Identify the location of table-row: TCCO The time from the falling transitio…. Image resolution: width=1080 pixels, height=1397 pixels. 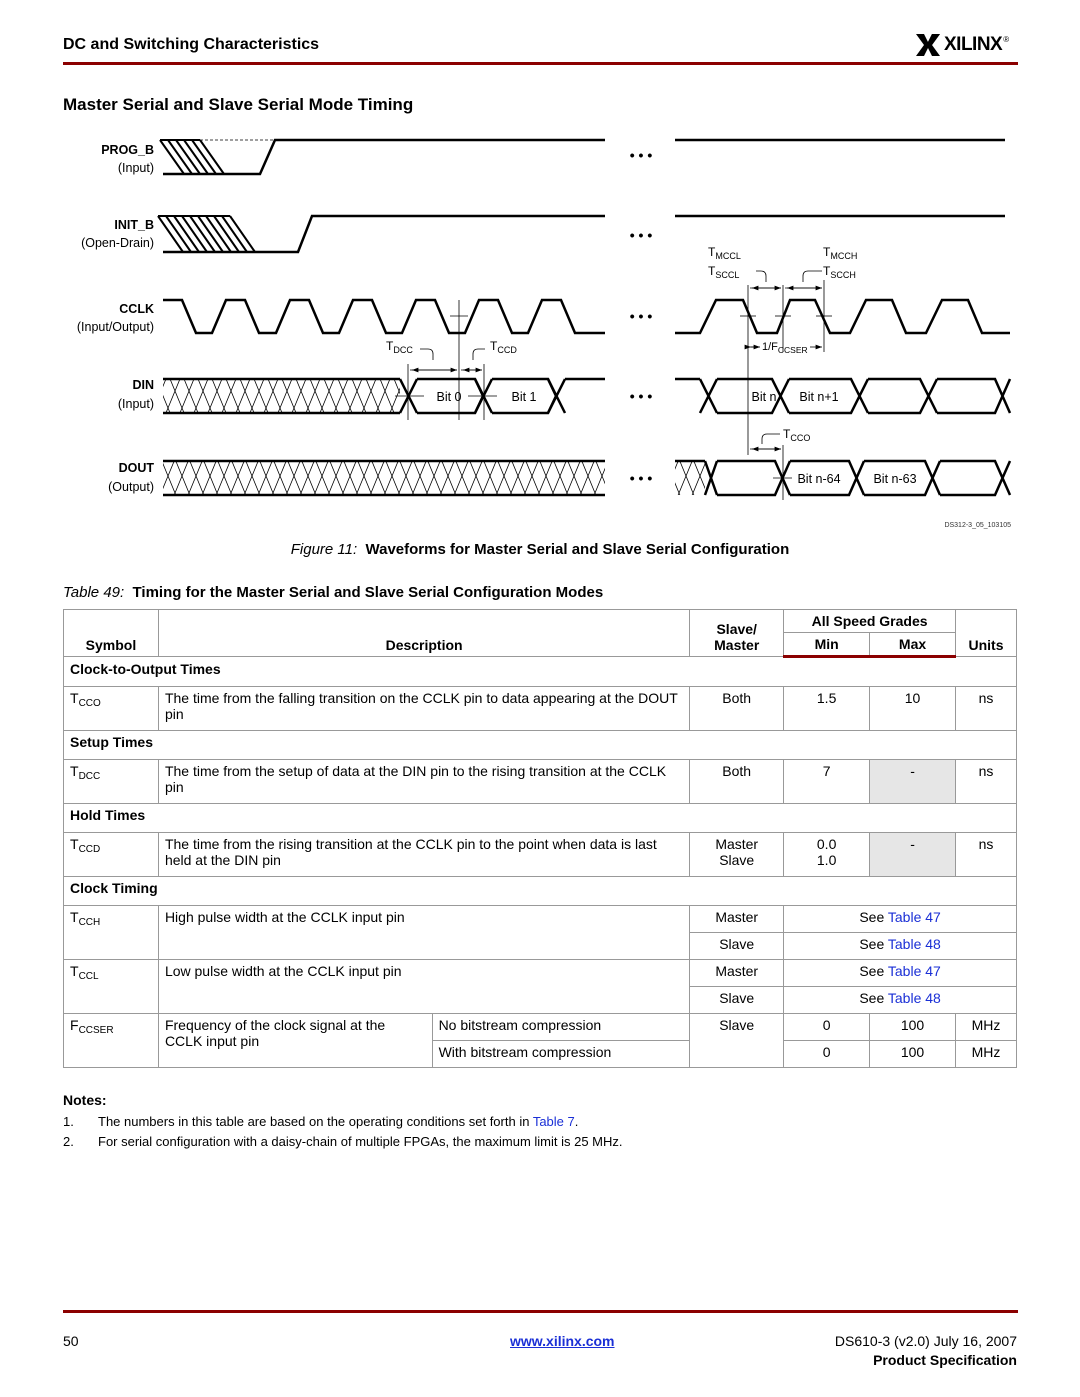
(540, 708).